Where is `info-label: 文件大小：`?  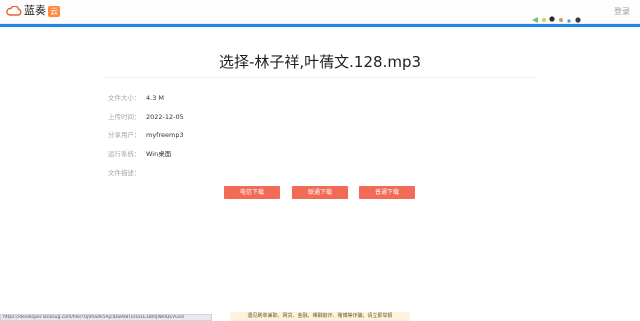 info-label: 文件大小： is located at coordinates (124, 98).